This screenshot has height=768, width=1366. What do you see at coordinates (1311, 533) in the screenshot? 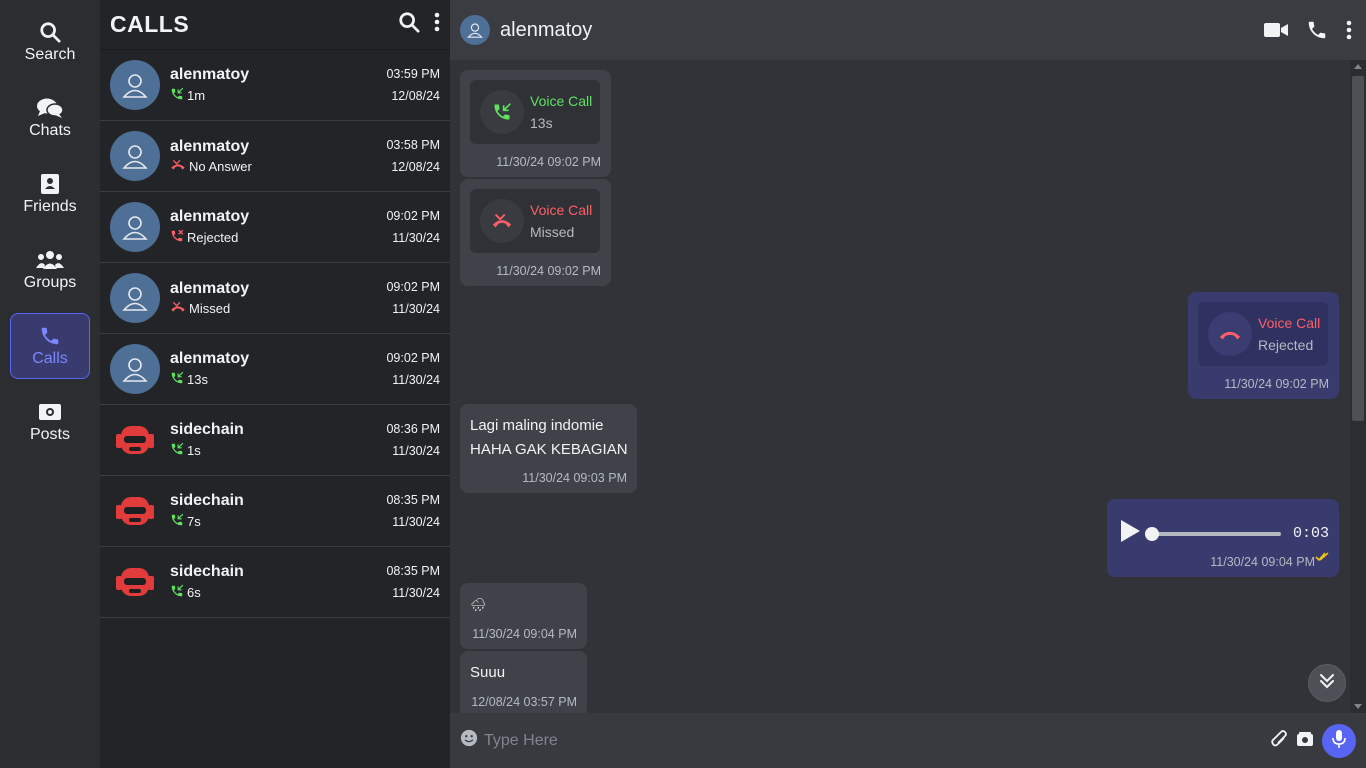
I see `audio-duration: 0:03` at bounding box center [1311, 533].